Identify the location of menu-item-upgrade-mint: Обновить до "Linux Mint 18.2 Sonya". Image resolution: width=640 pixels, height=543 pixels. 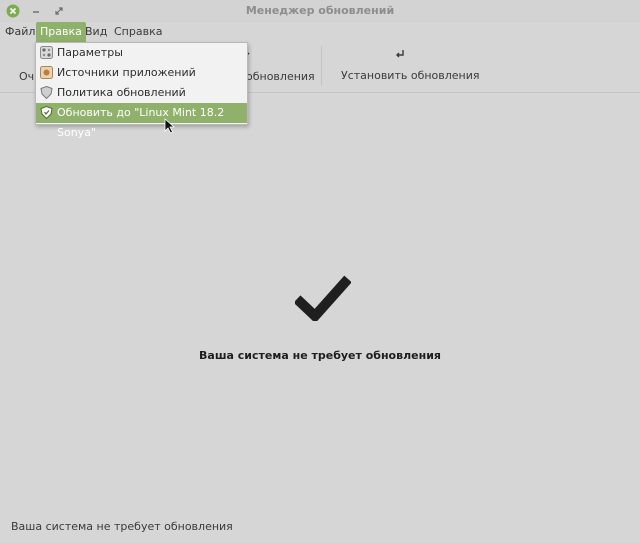
(141, 121).